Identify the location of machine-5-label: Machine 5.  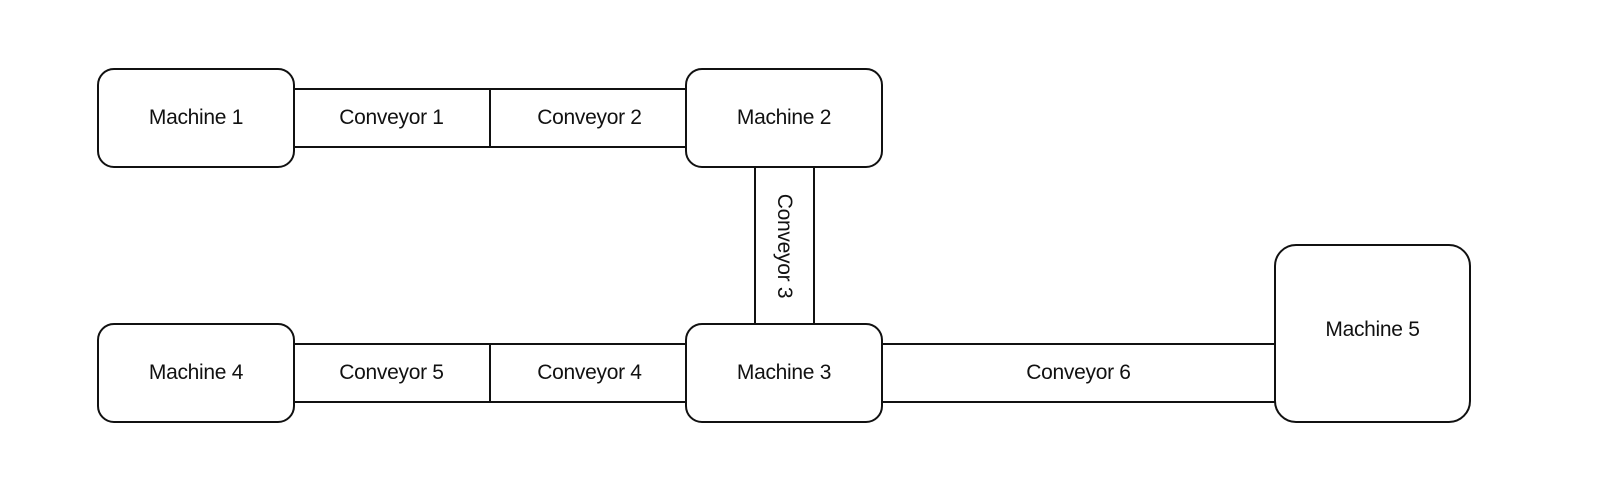
(1372, 329).